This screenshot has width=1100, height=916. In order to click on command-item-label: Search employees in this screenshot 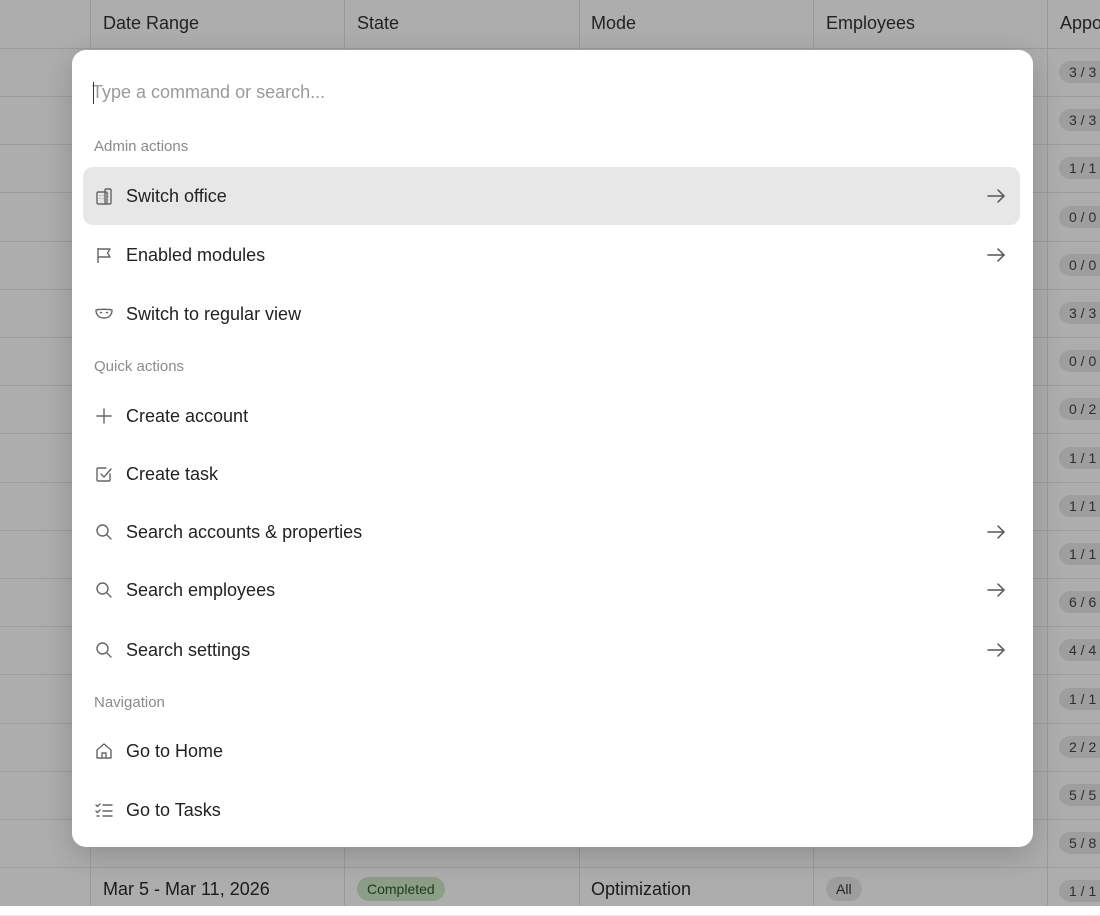, I will do `click(201, 589)`.